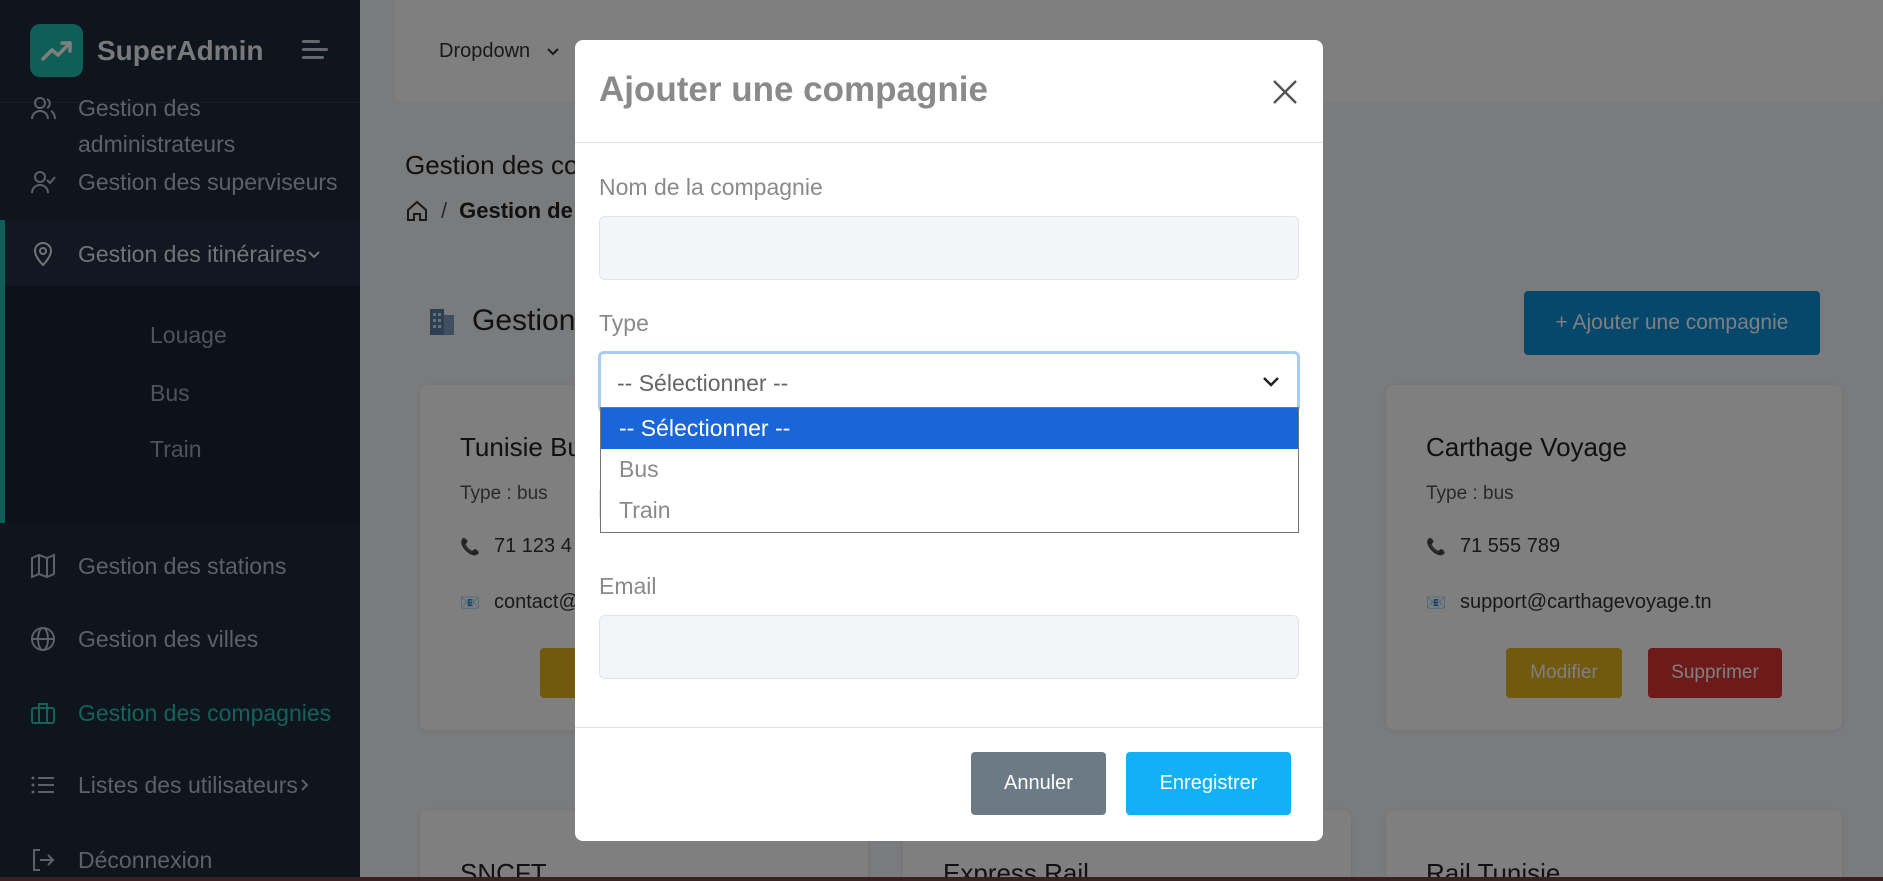 Image resolution: width=1883 pixels, height=881 pixels. What do you see at coordinates (624, 323) in the screenshot?
I see `type-label: Type` at bounding box center [624, 323].